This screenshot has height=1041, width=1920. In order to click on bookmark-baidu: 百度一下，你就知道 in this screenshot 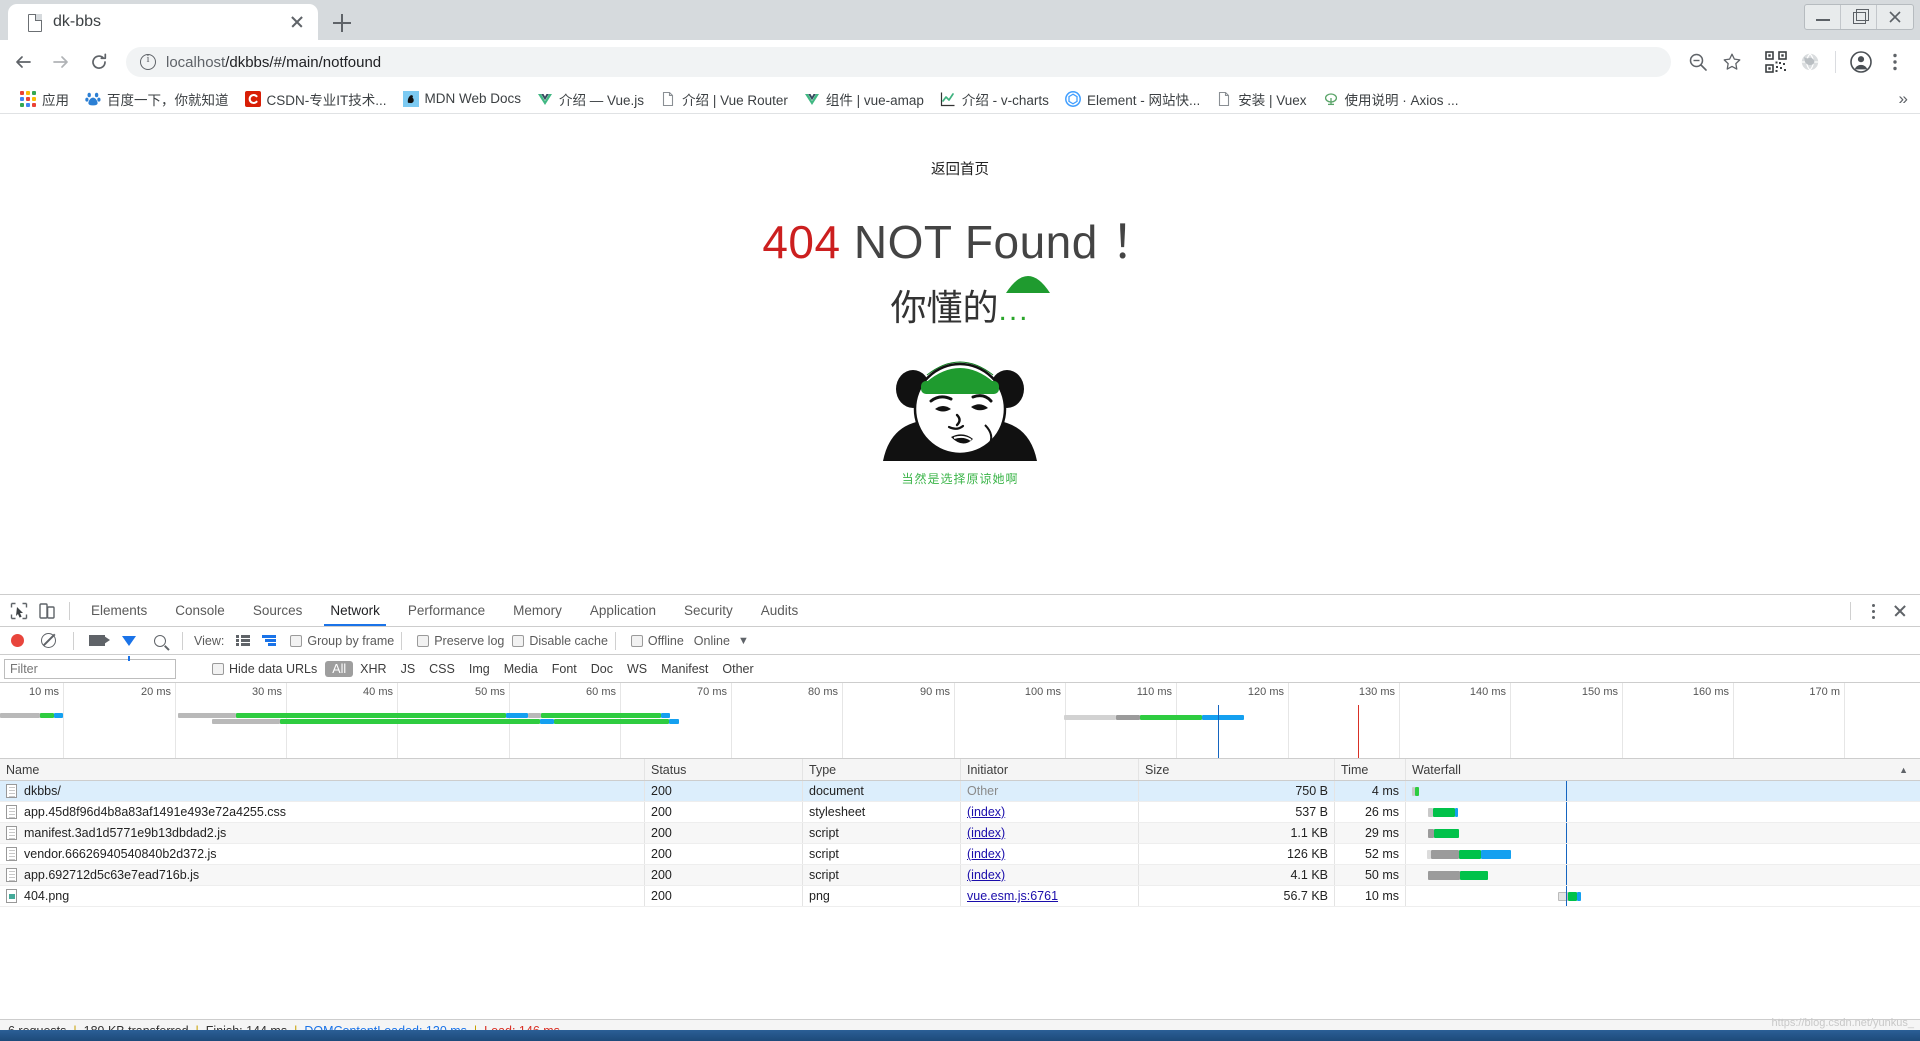, I will do `click(157, 99)`.